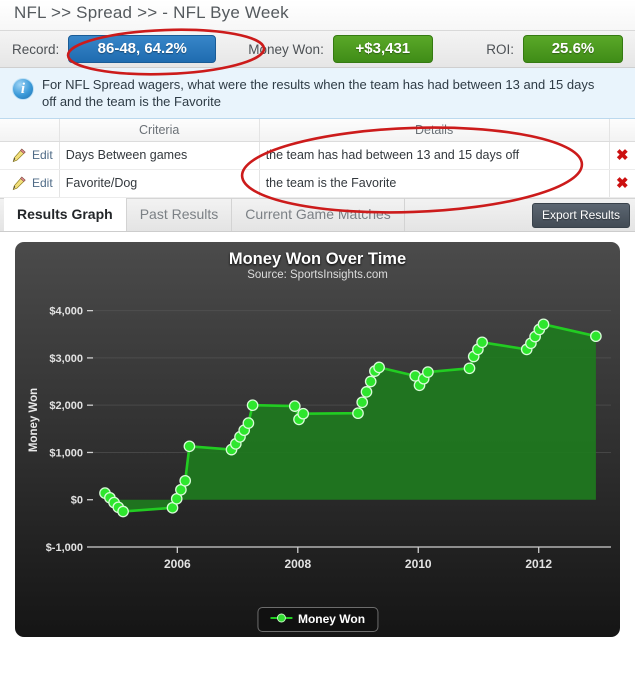 Image resolution: width=635 pixels, height=678 pixels. I want to click on roi-label: ROI:, so click(500, 49).